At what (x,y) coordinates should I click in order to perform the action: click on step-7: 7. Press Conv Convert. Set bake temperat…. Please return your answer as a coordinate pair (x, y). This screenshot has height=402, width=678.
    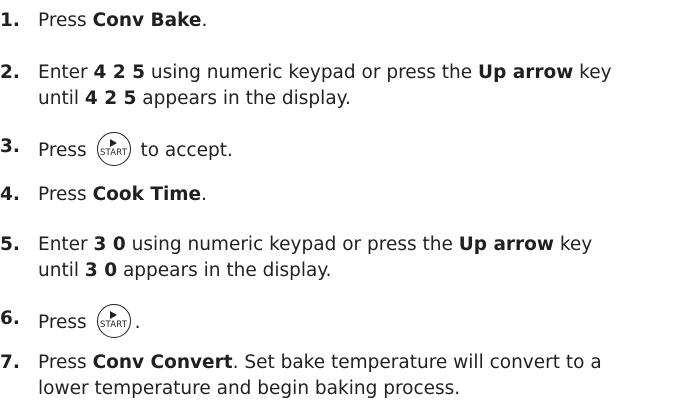
    Looking at the image, I should click on (339, 376).